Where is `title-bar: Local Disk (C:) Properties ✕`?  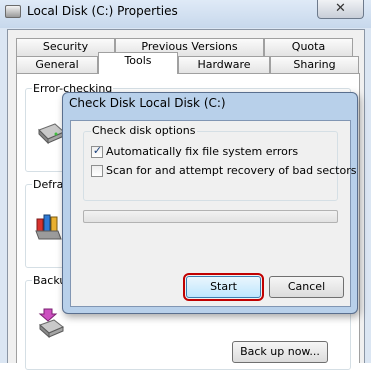 title-bar: Local Disk (C:) Properties ✕ is located at coordinates (185, 14).